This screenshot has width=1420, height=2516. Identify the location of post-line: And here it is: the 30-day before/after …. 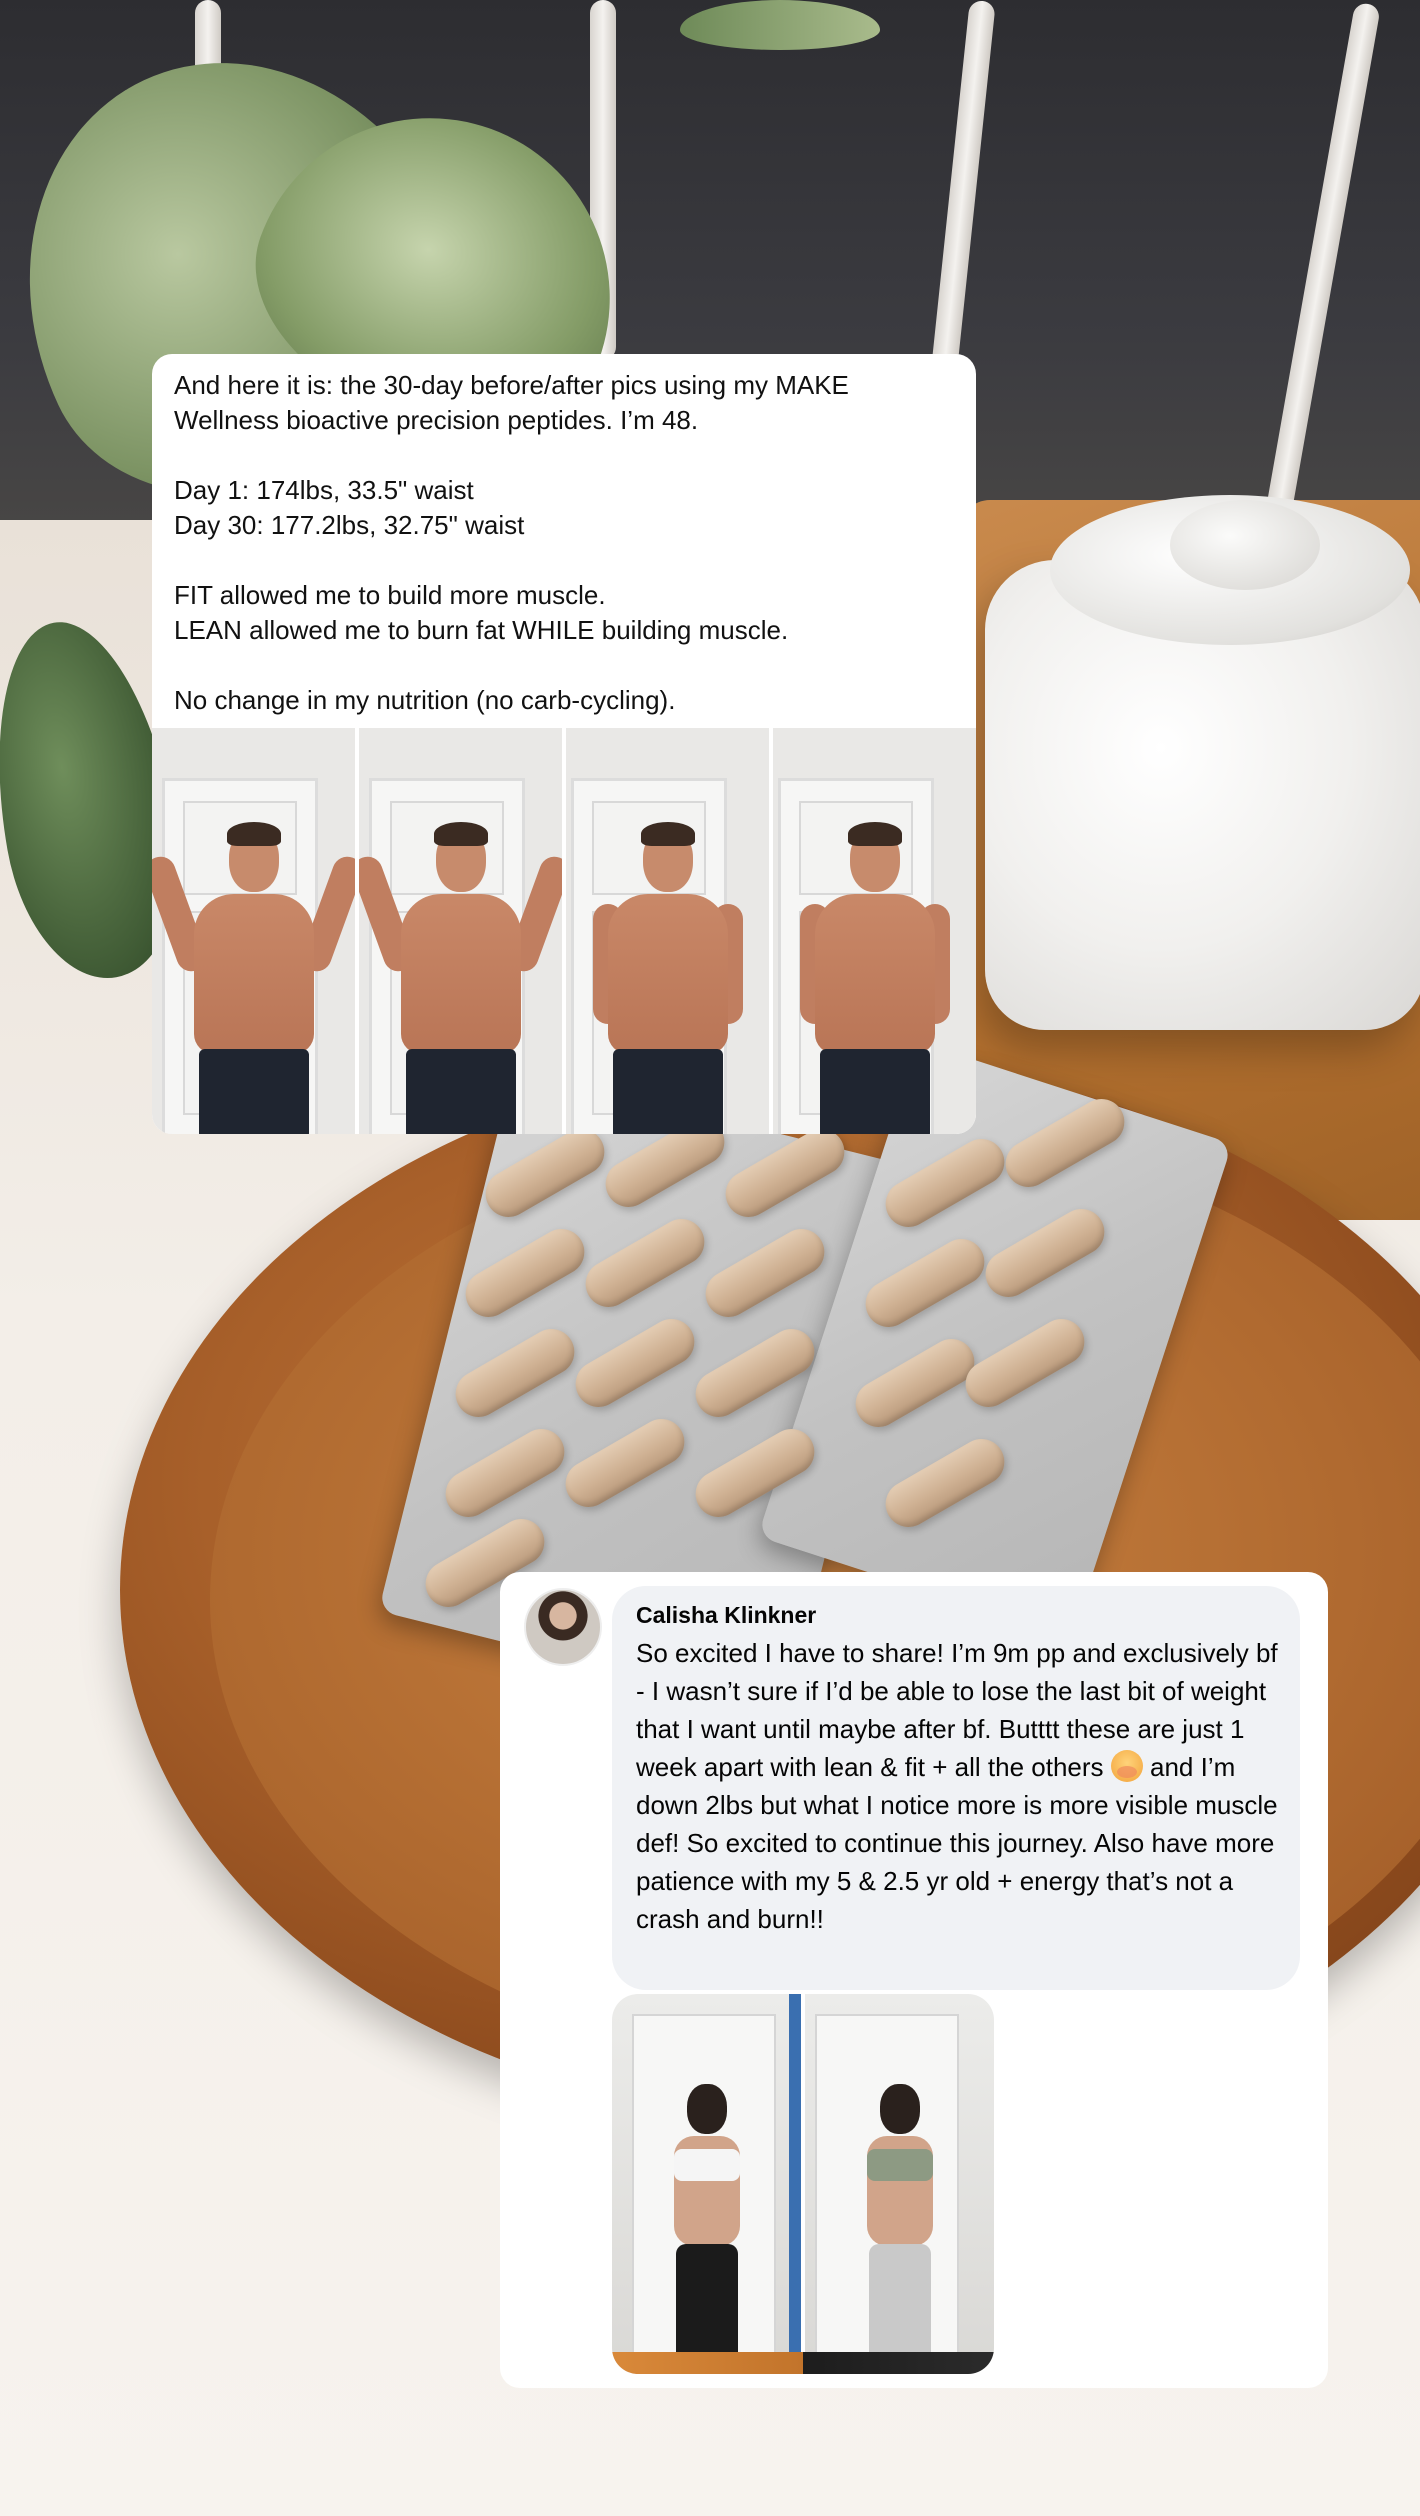
(511, 385).